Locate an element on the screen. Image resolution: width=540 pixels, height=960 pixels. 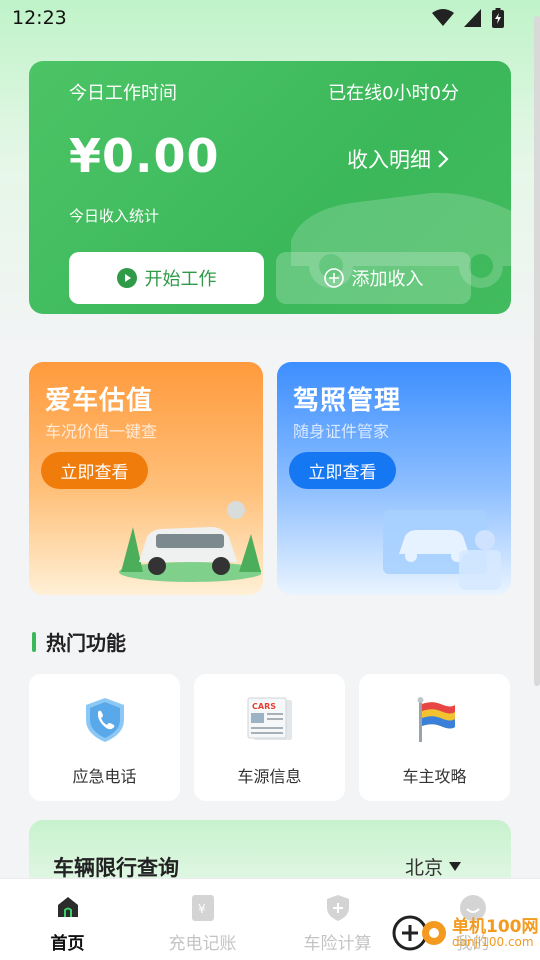
play-icon is located at coordinates (126, 278).